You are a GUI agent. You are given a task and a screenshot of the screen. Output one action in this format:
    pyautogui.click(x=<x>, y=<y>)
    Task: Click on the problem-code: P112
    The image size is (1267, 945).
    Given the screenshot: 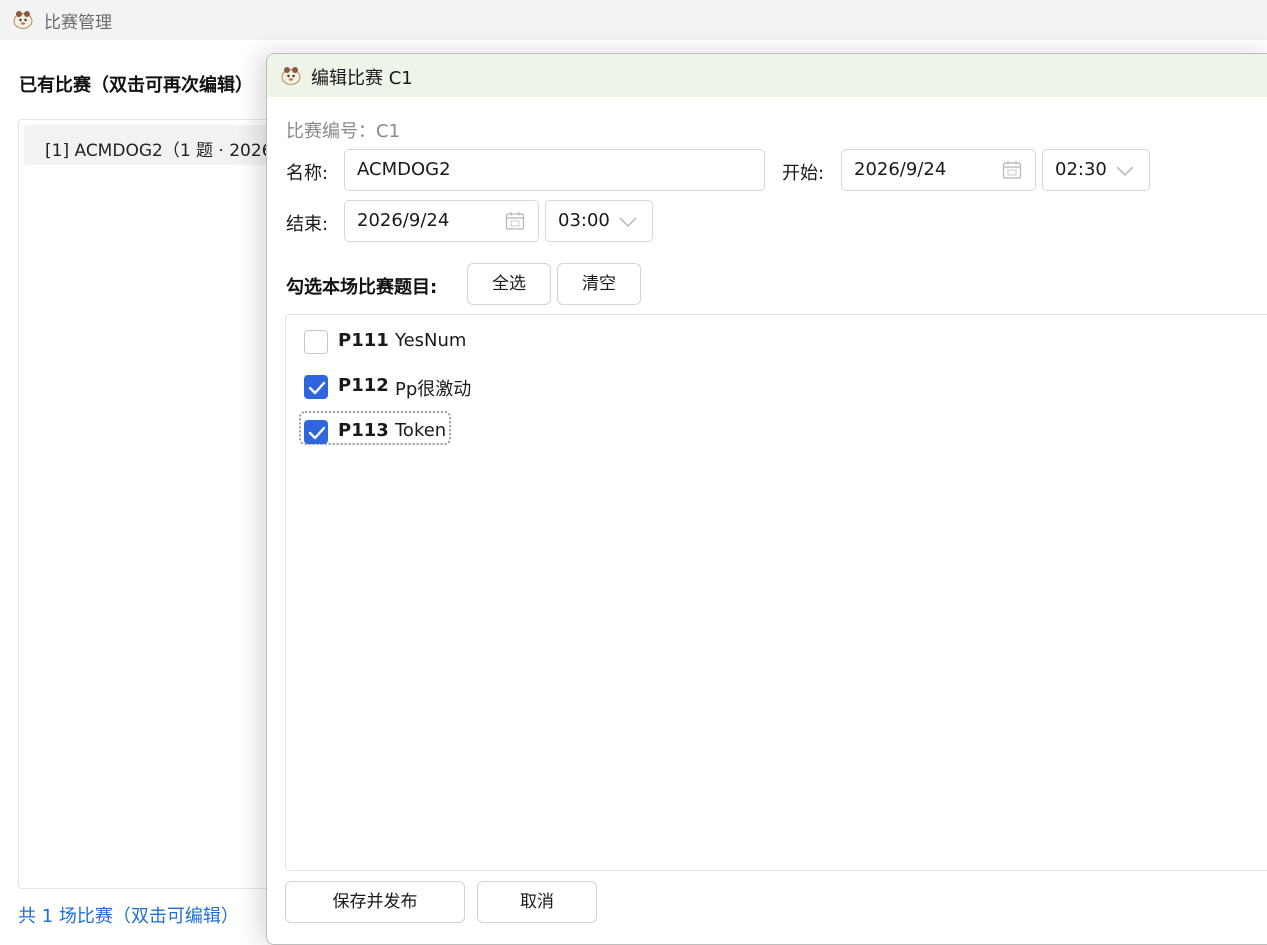 What is the action you would take?
    pyautogui.click(x=363, y=385)
    